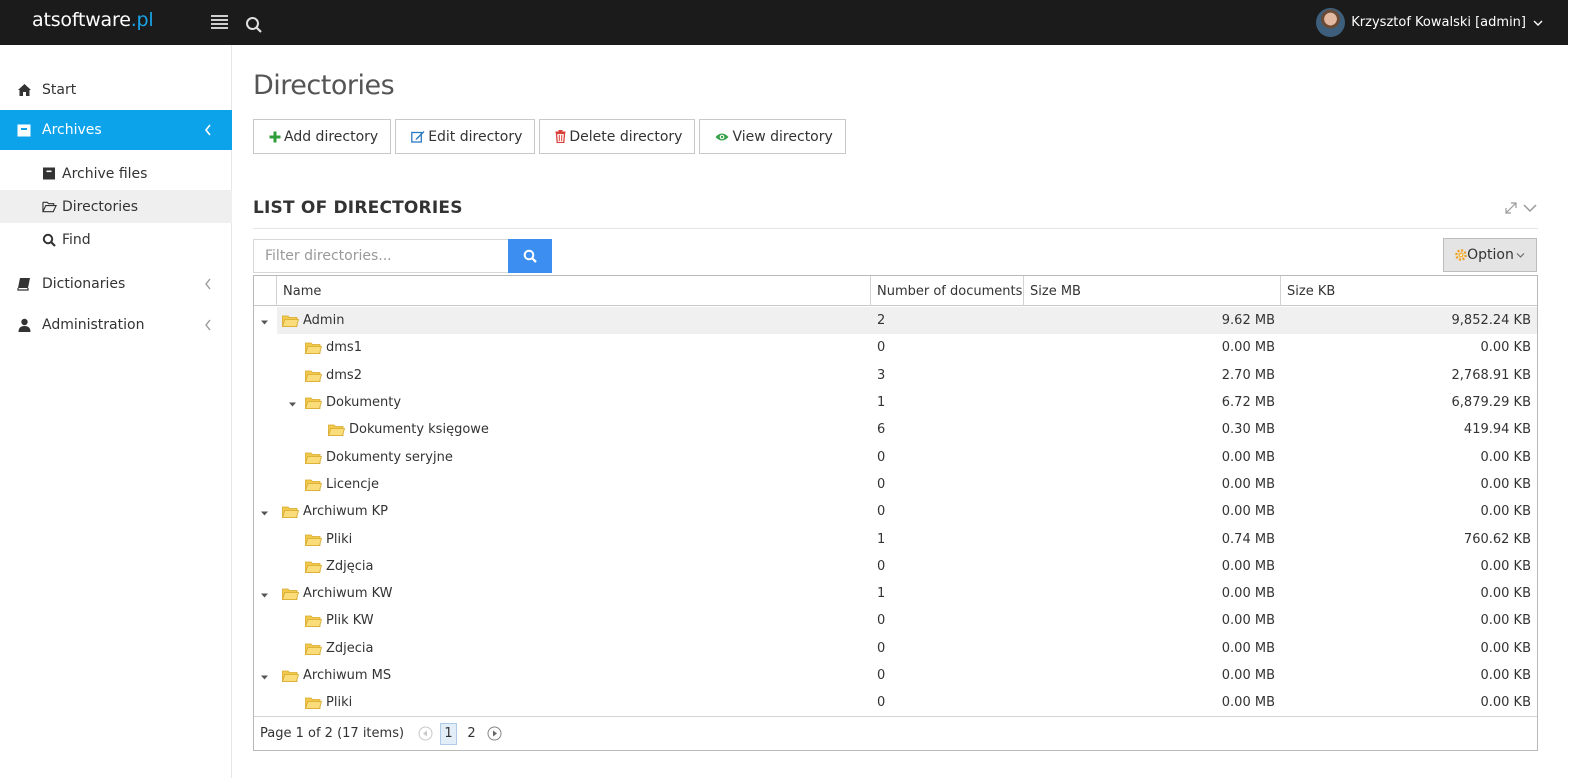 The width and height of the screenshot is (1577, 778). What do you see at coordinates (1248, 403) in the screenshot?
I see `size-mb-cell: 6.72 MB` at bounding box center [1248, 403].